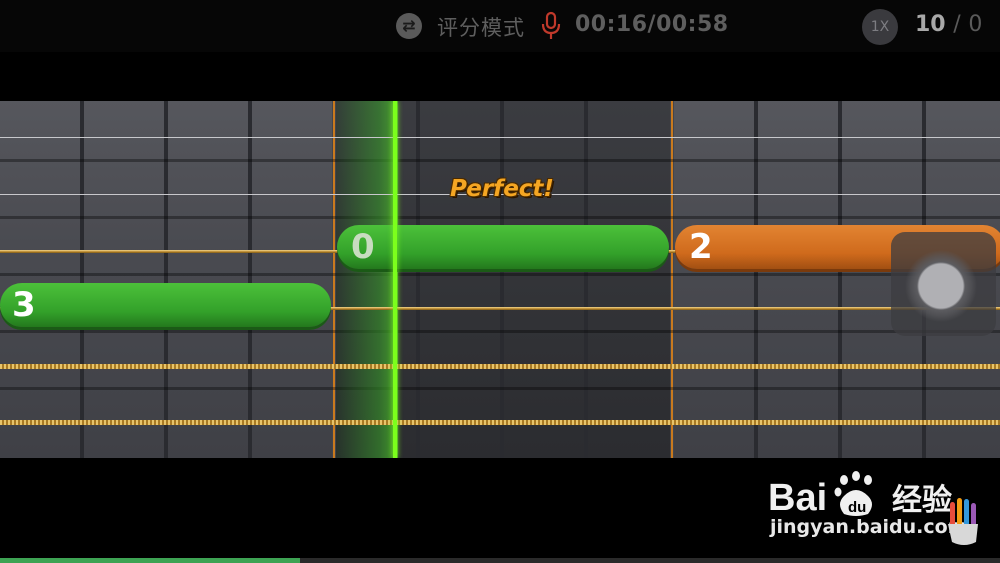  Describe the element at coordinates (652, 24) in the screenshot. I see `song-timer: 00:16/00:58` at that location.